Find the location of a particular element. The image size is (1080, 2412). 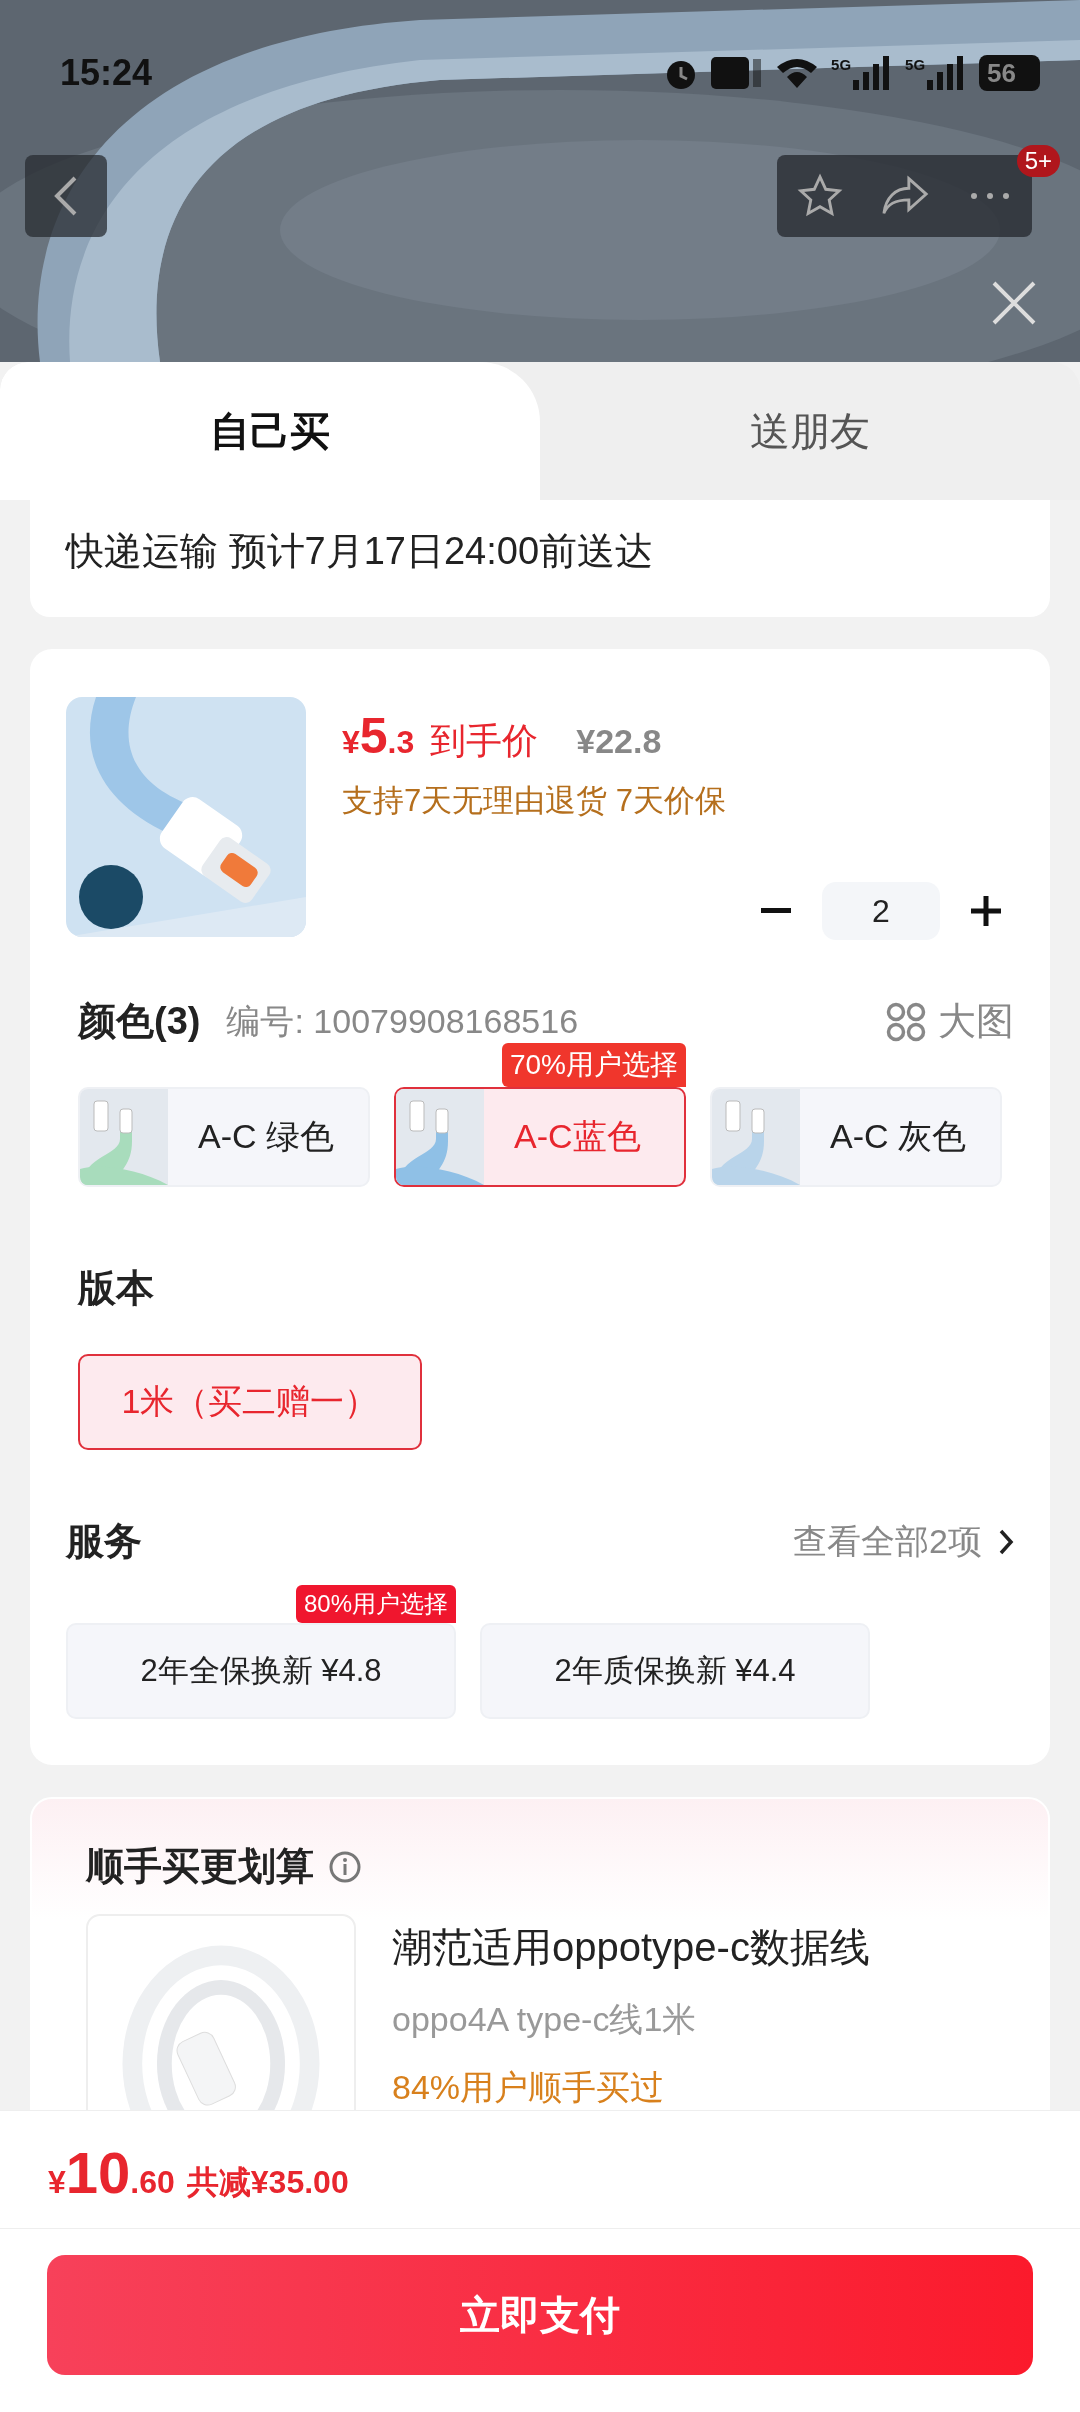

back-button is located at coordinates (66, 196).